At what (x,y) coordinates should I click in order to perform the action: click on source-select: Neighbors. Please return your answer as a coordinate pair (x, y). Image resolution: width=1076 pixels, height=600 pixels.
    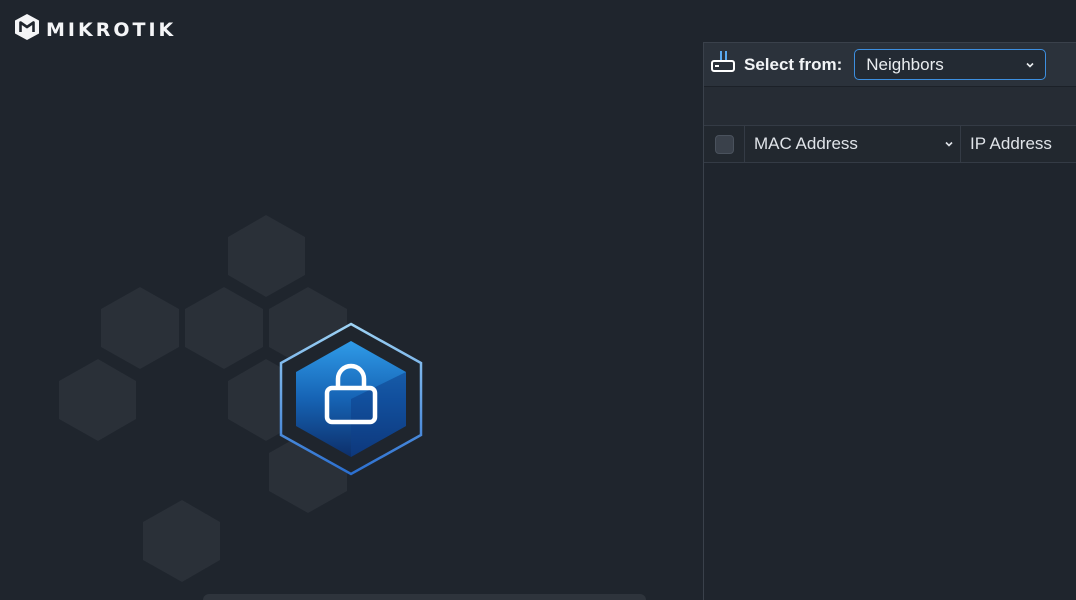
    Looking at the image, I should click on (950, 64).